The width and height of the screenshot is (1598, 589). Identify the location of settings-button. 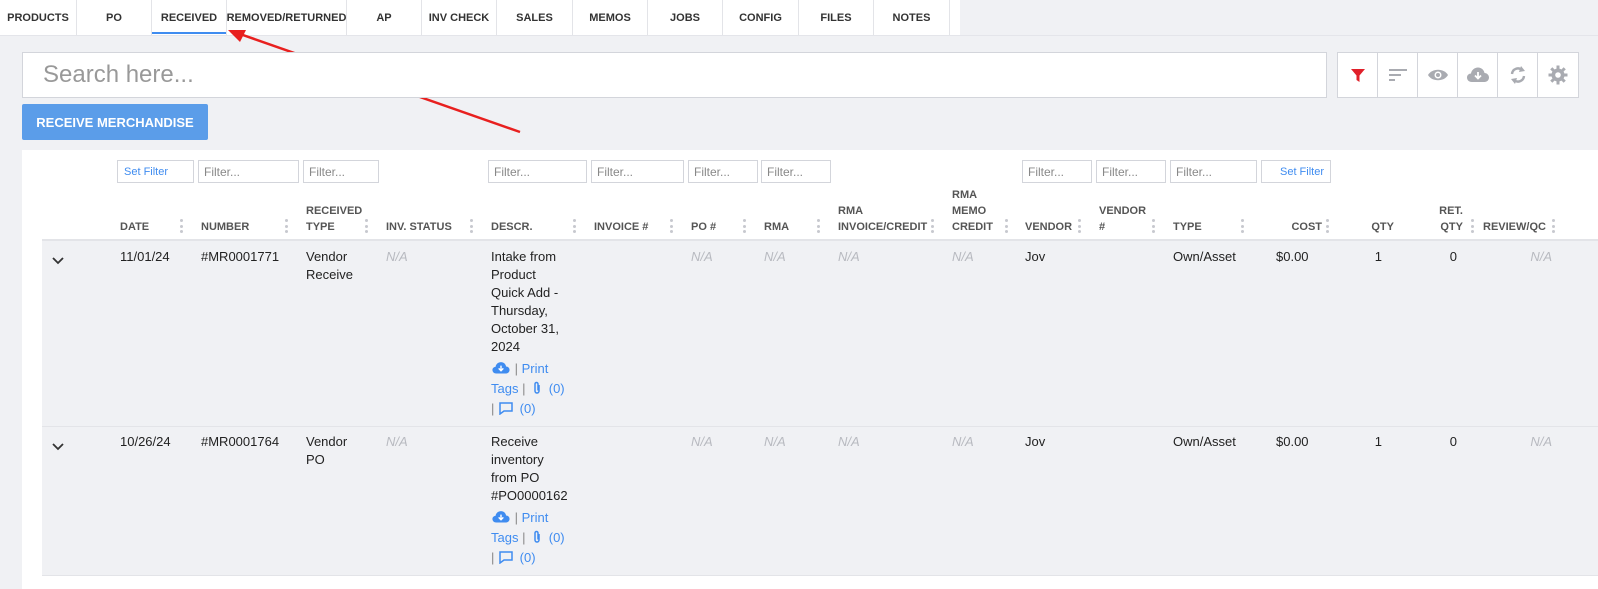
(1558, 75).